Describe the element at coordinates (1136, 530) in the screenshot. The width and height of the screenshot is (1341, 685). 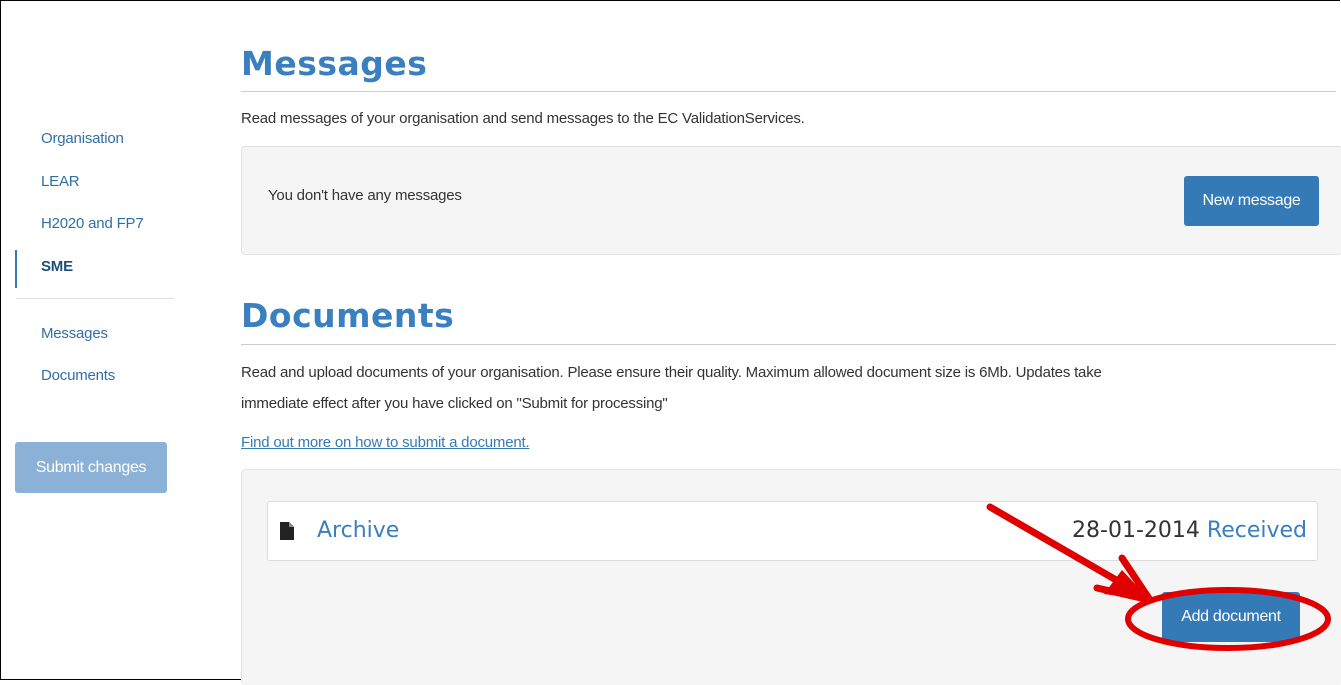
I see `document-date: 28-01-2014` at that location.